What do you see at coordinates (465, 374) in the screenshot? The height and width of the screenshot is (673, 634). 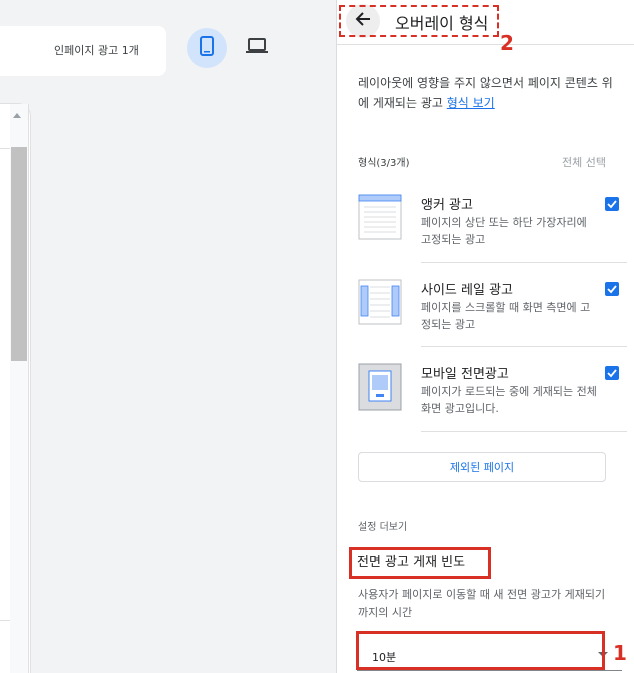 I see `format-name: 모바일 전면광고` at bounding box center [465, 374].